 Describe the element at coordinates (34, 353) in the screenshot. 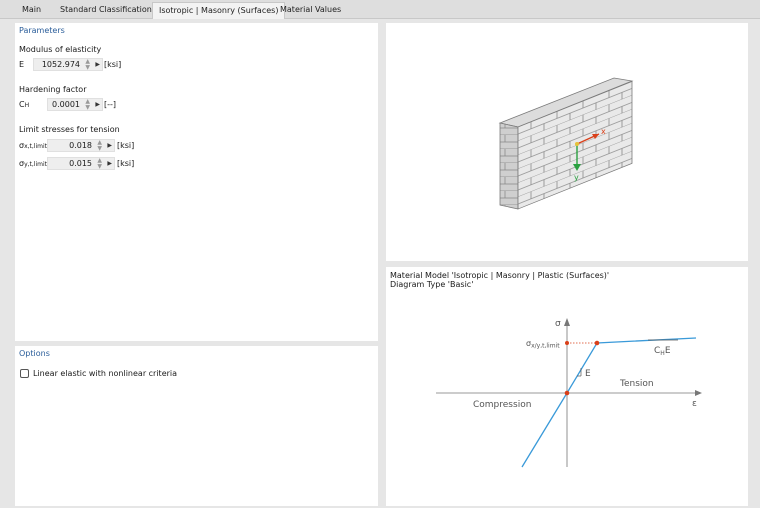

I see `options-title: Options` at that location.